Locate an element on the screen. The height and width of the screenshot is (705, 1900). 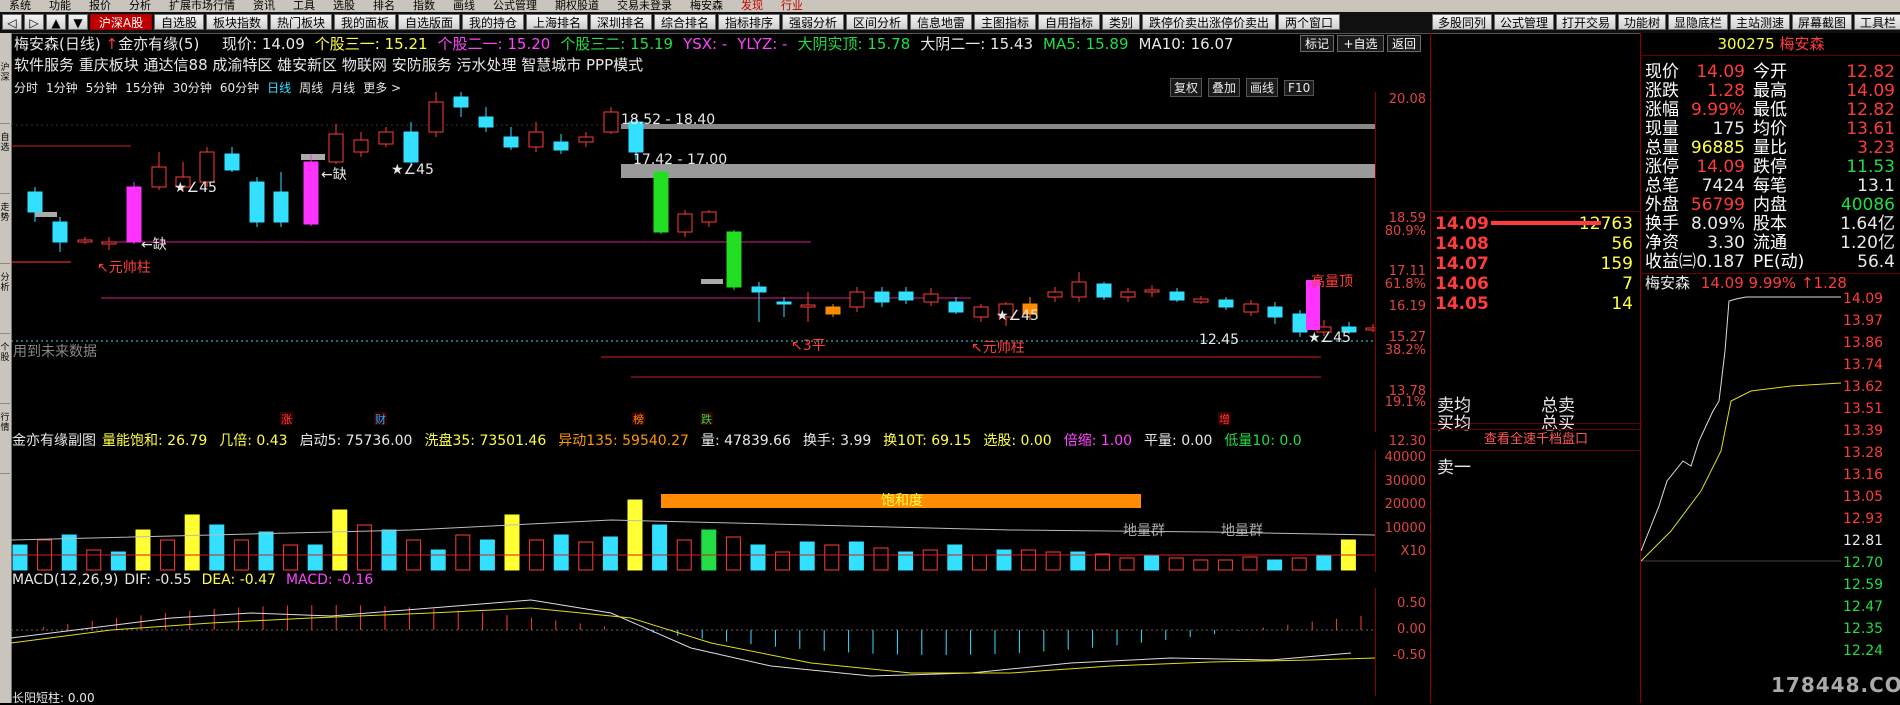
mini-tick: 12.81 is located at coordinates (1863, 541).